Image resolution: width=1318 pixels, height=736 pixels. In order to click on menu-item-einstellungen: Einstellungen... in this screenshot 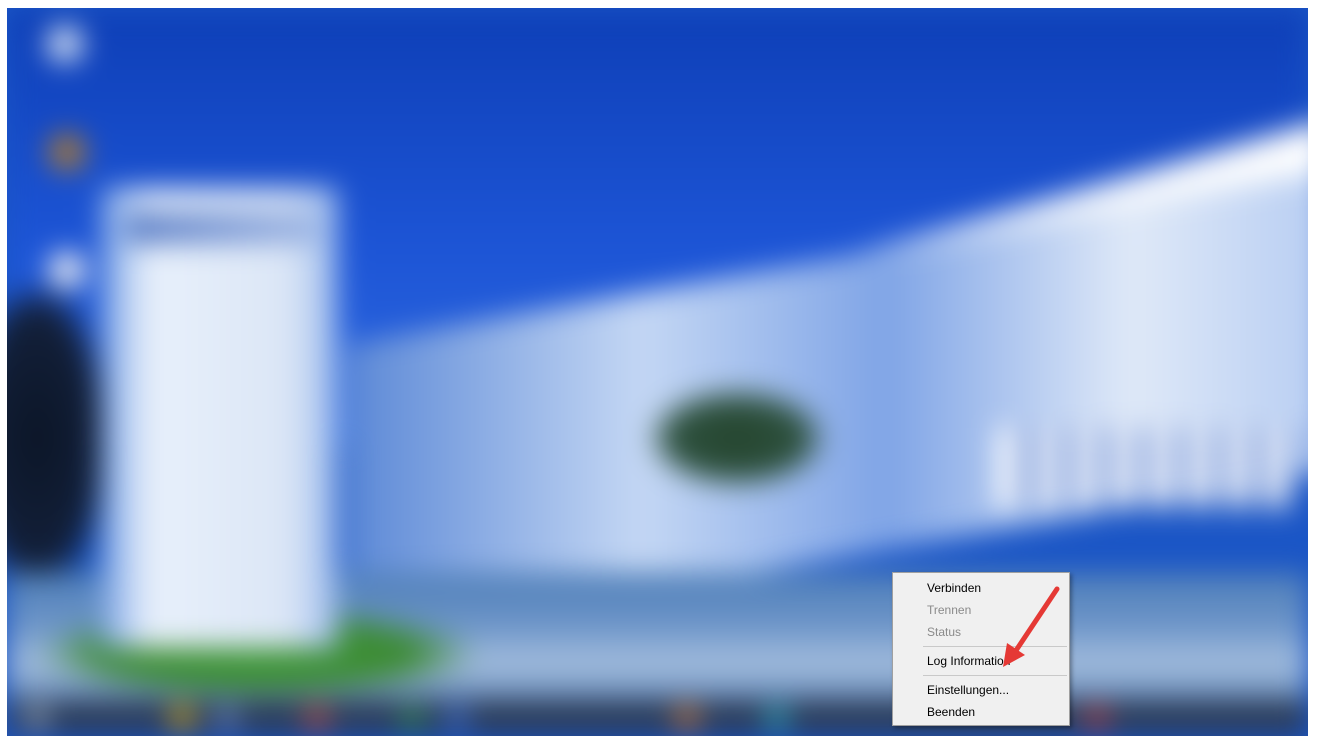, I will do `click(981, 690)`.